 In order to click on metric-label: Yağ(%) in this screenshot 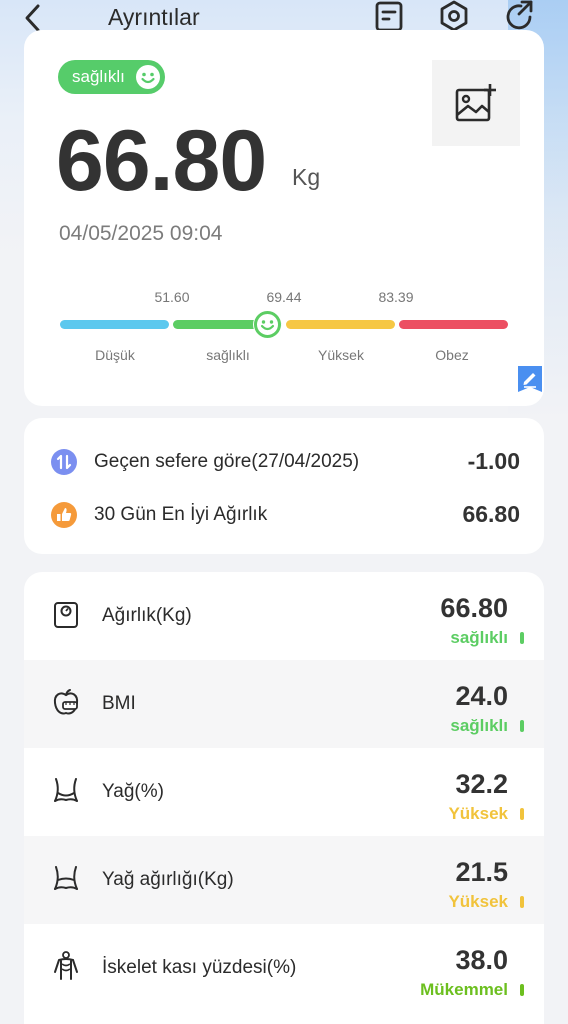, I will do `click(133, 791)`.